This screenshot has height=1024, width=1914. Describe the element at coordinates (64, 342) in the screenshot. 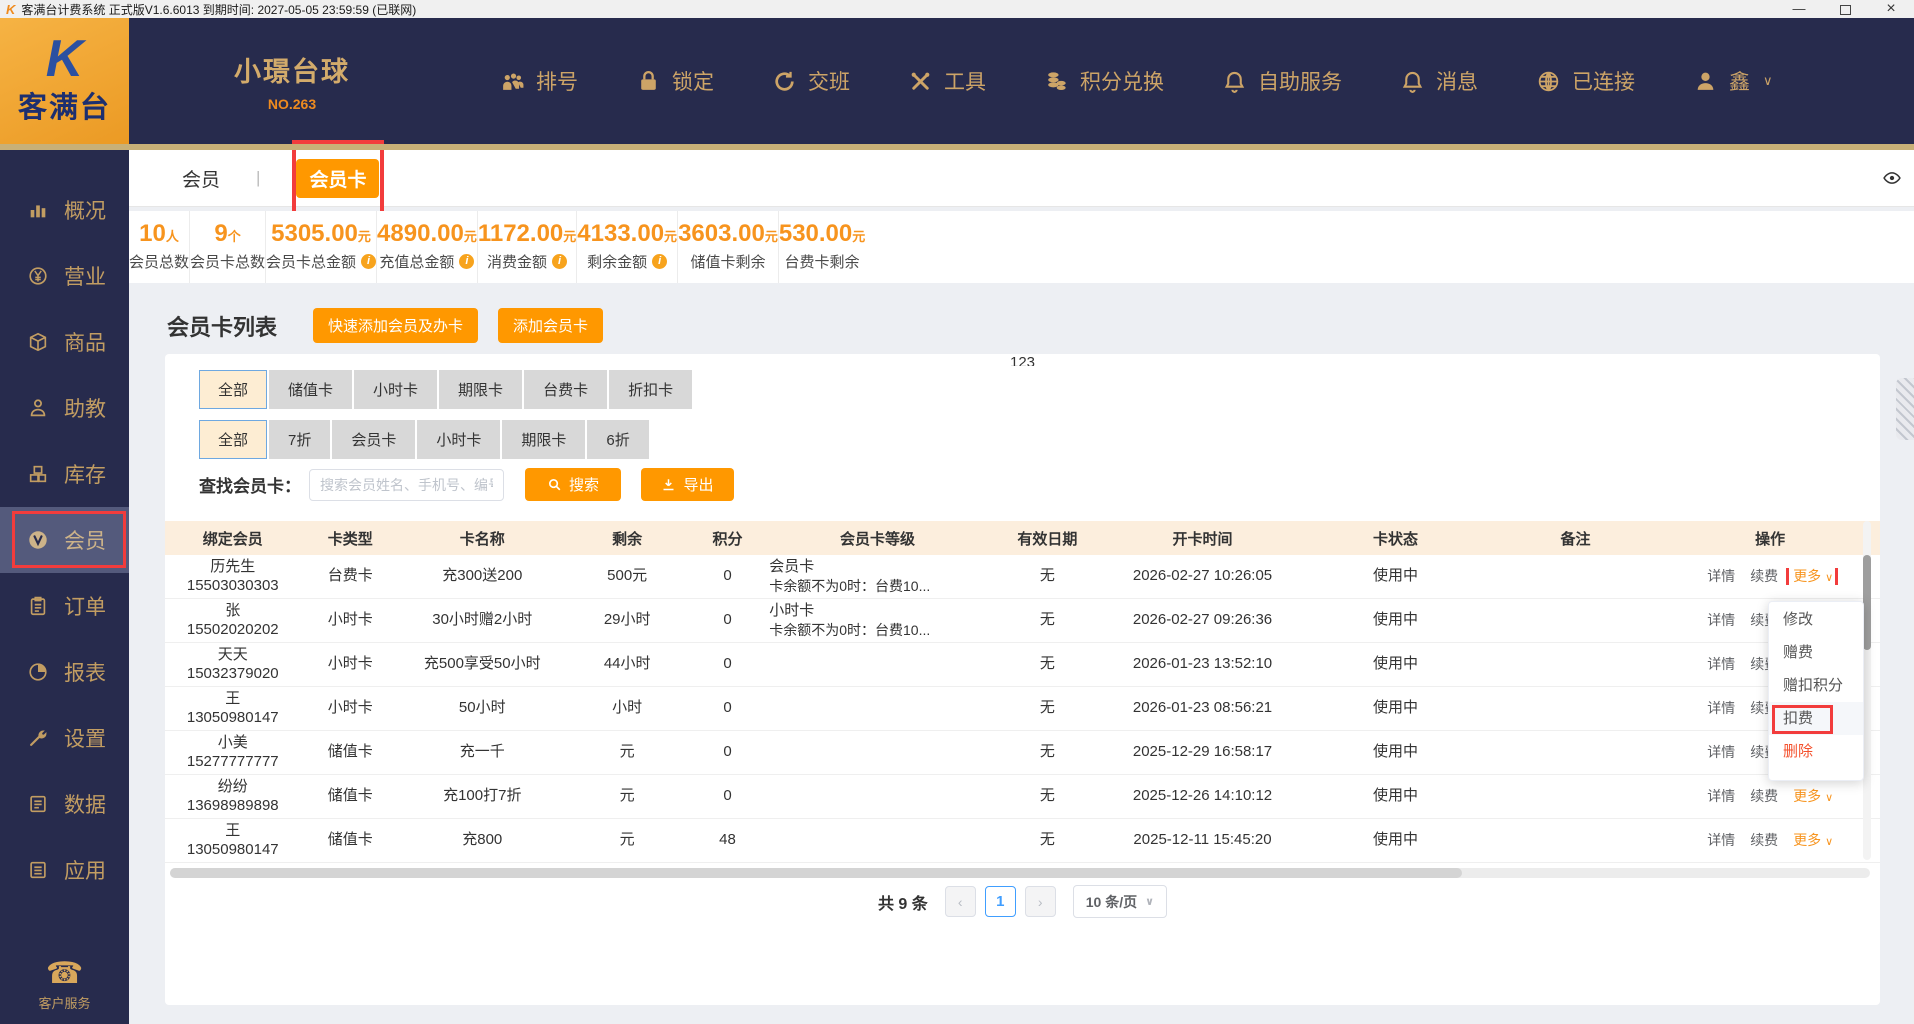

I see `sidebar-item: 商品` at that location.